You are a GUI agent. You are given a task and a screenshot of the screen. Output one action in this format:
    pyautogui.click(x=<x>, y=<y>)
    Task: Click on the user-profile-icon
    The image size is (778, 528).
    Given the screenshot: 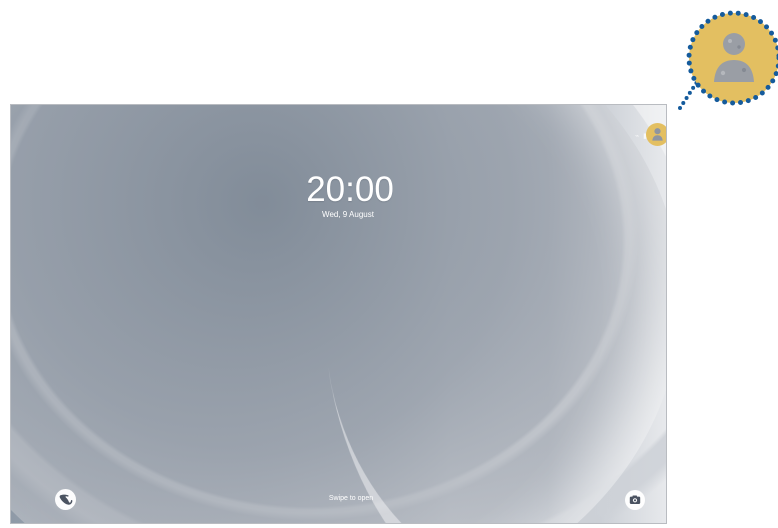 What is the action you would take?
    pyautogui.click(x=657, y=134)
    